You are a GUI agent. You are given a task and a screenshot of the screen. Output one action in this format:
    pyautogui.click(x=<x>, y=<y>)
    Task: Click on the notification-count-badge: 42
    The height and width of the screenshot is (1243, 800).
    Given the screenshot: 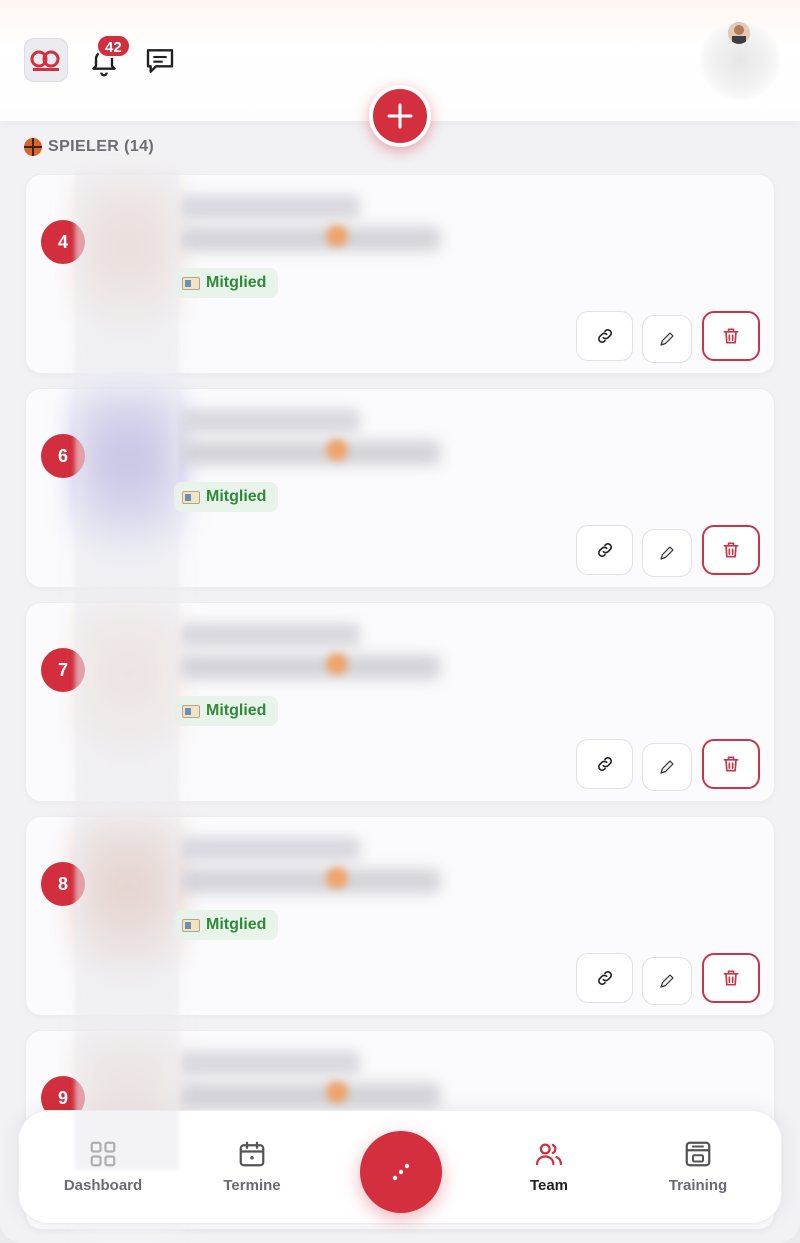 What is the action you would take?
    pyautogui.click(x=113, y=46)
    